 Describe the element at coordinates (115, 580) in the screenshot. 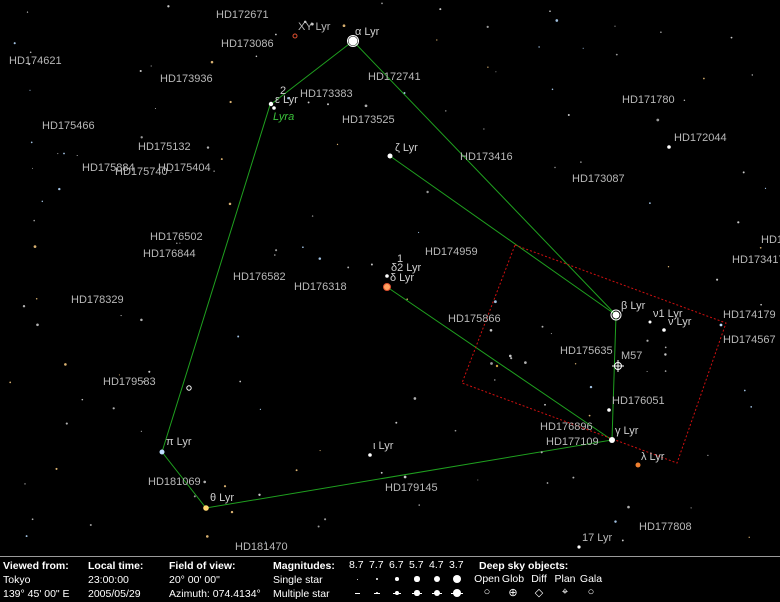

I see `local-time: Local time: 23:00:00 2005/05/29` at that location.